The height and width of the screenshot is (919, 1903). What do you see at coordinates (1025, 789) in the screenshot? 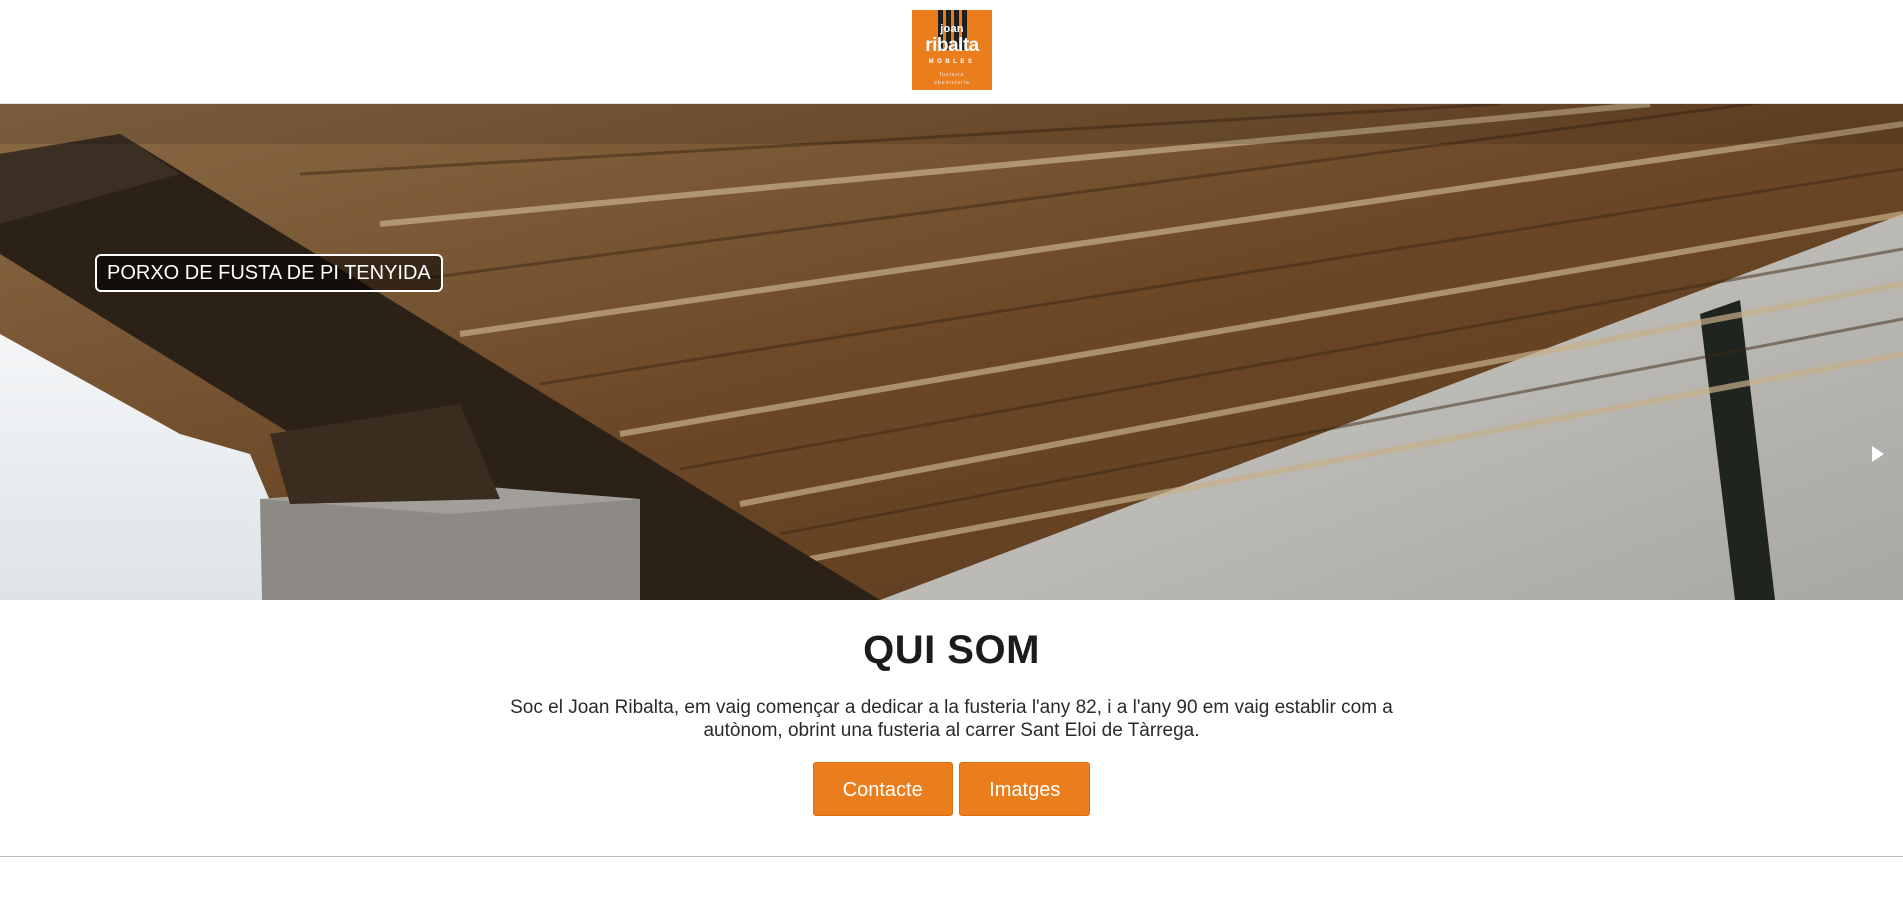
I see `images-button: Imatges` at bounding box center [1025, 789].